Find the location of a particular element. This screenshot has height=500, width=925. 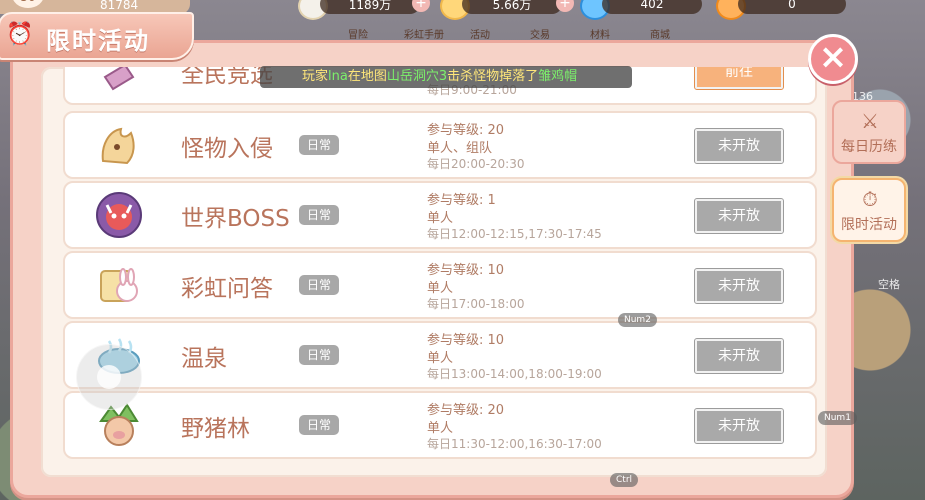

go-button: 前往 is located at coordinates (739, 78).